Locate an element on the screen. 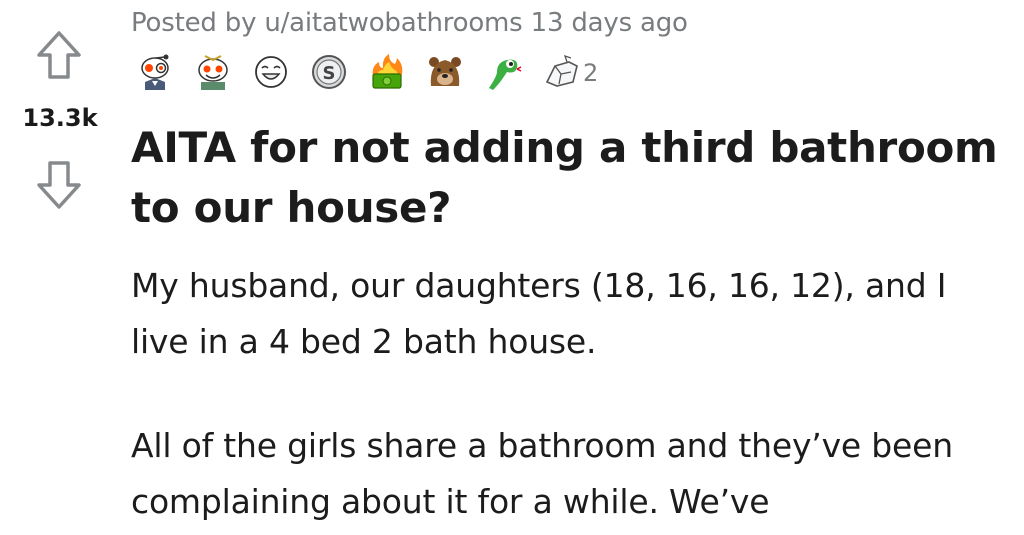 This screenshot has height=535, width=1024. snoo-party-award-icon is located at coordinates (213, 72).